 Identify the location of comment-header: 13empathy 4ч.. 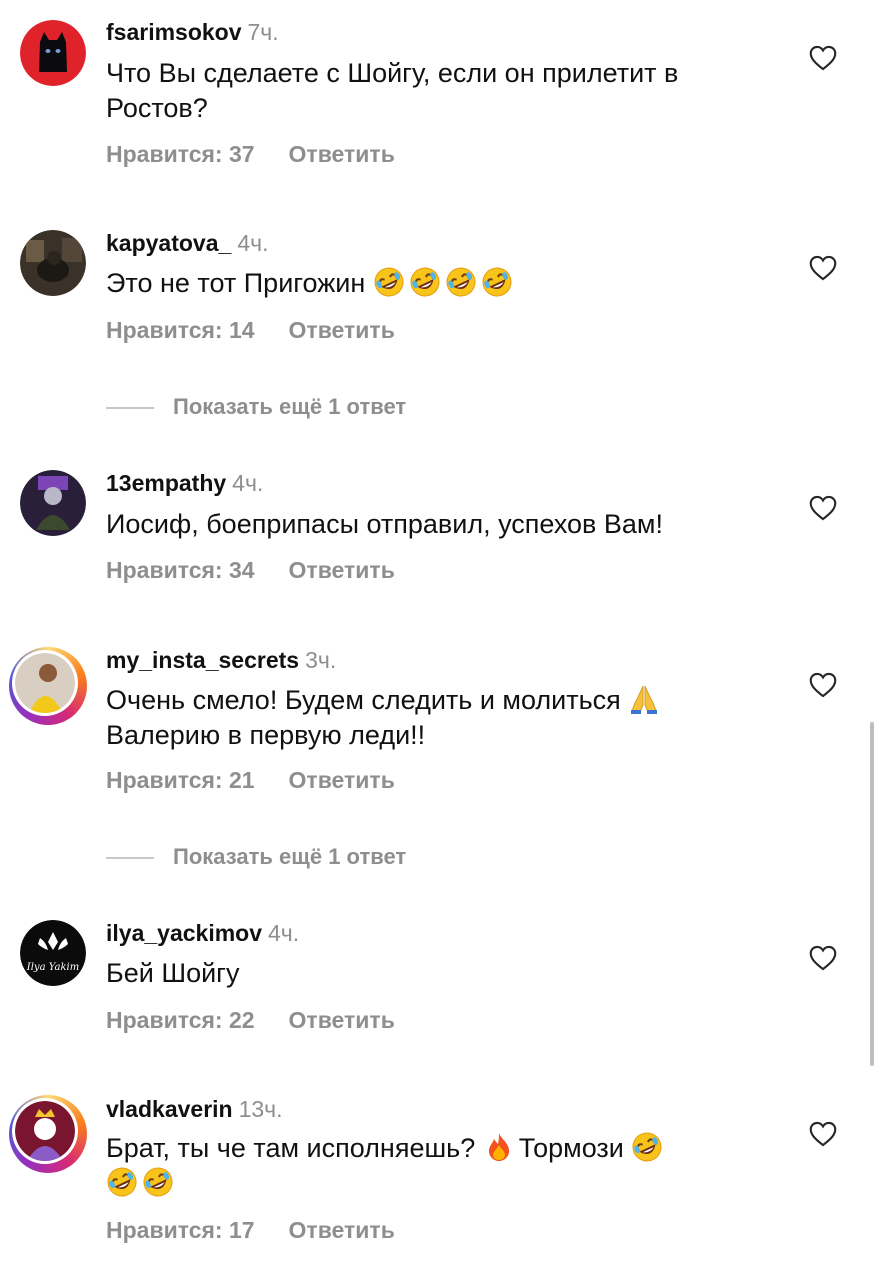
(184, 483).